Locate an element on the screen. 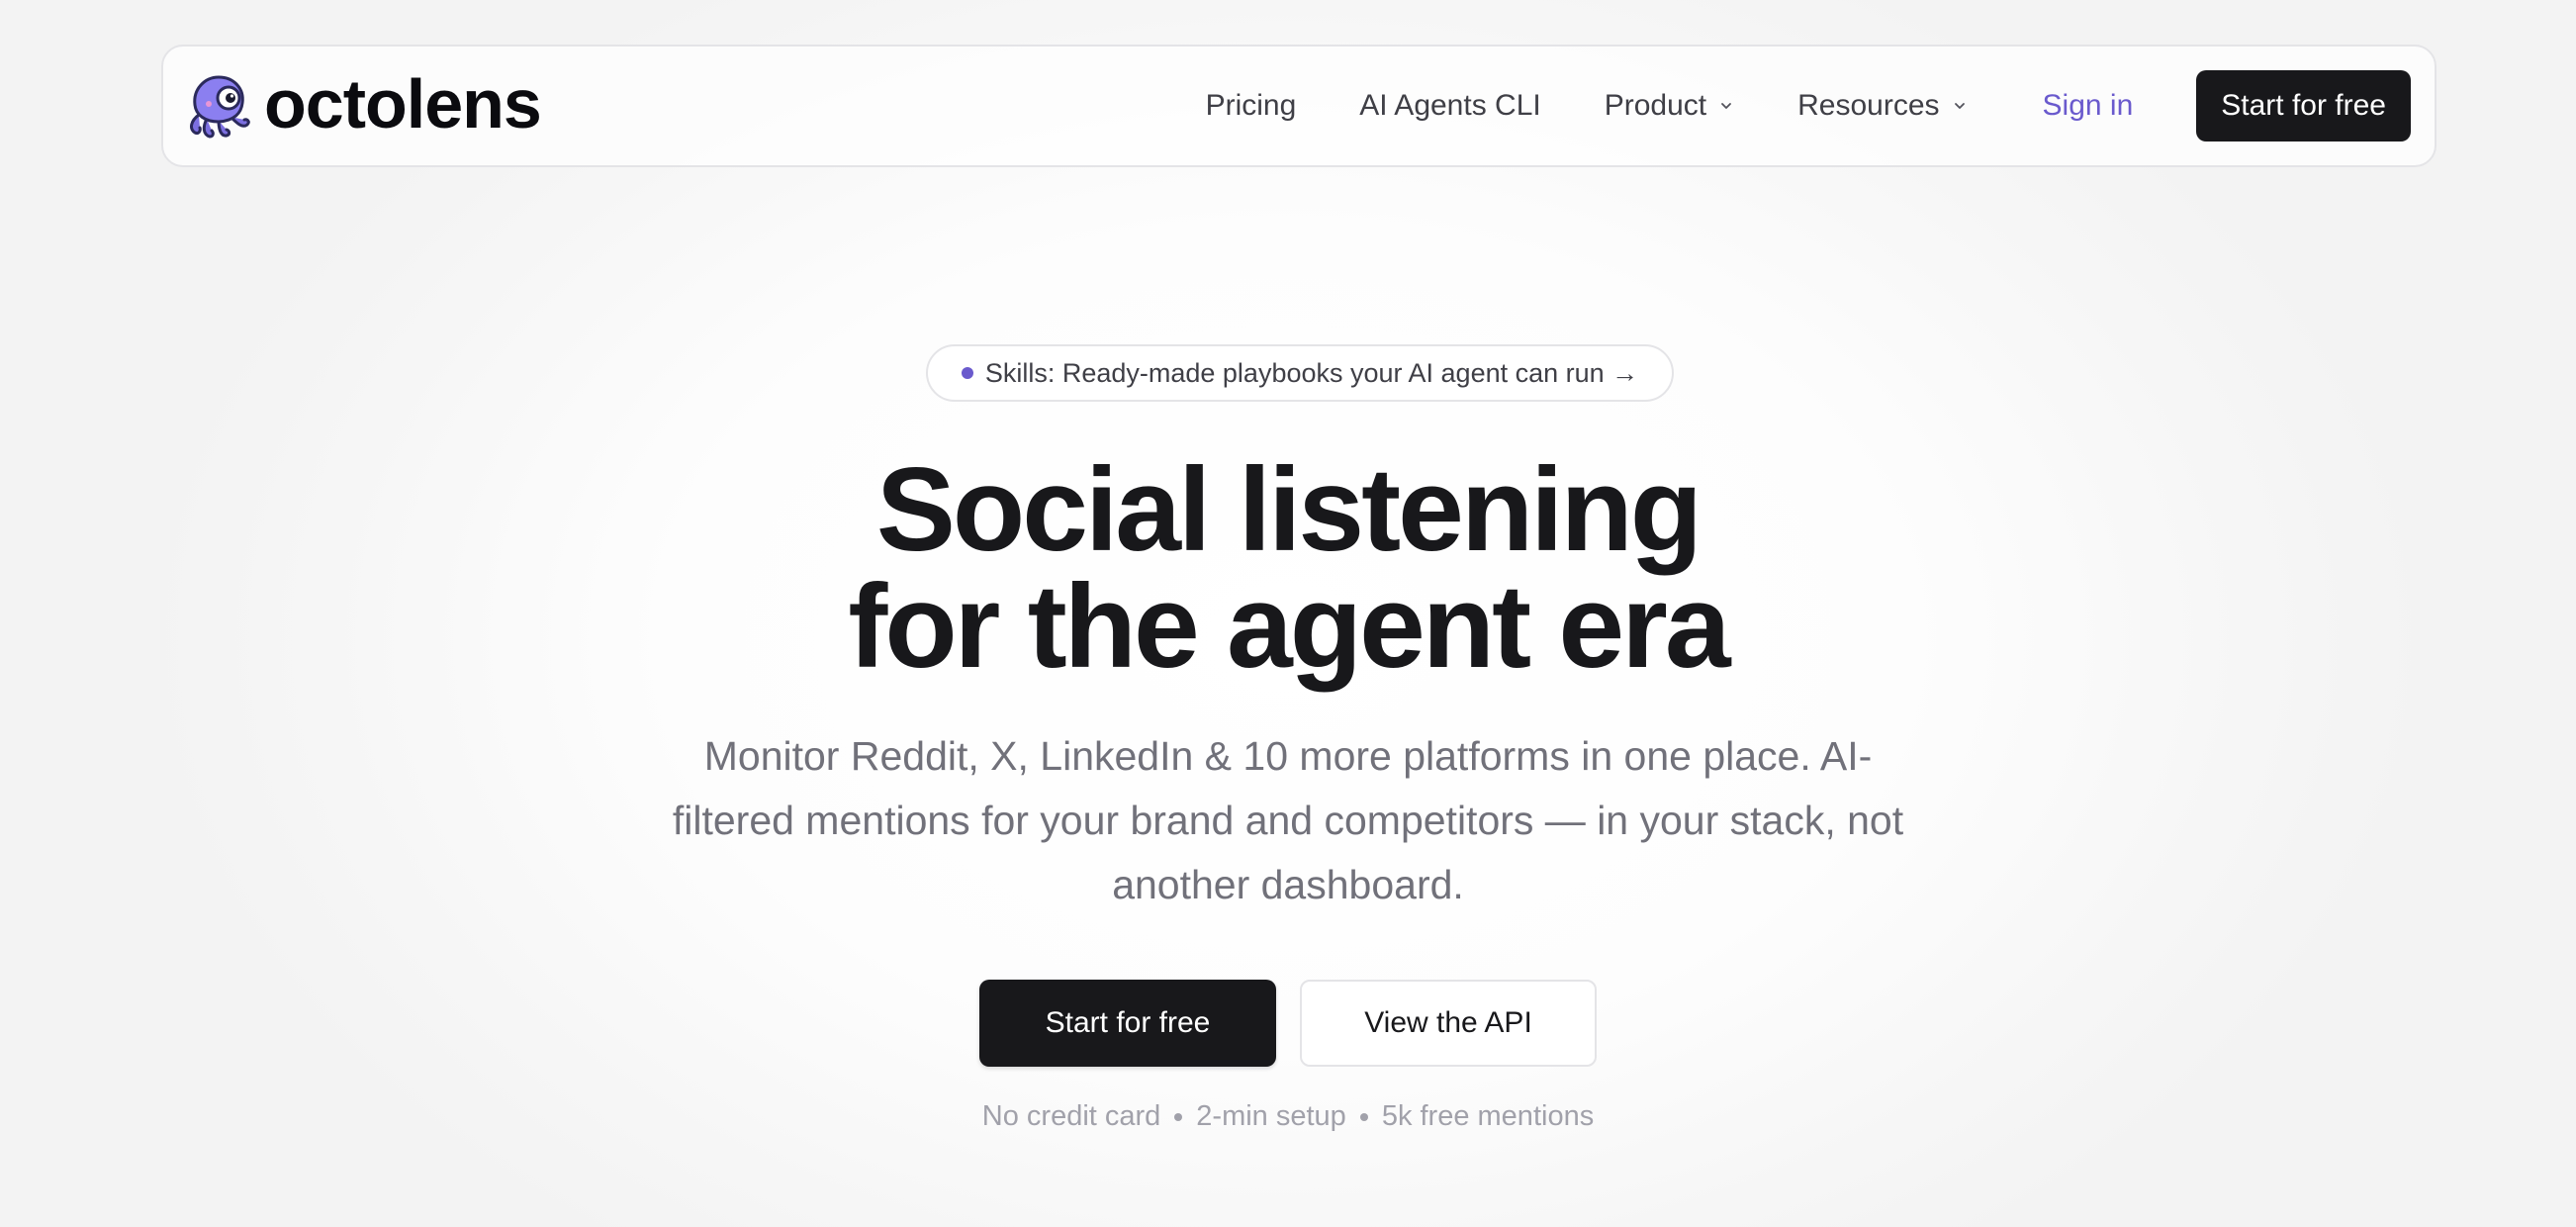  announcement-dot-icon is located at coordinates (967, 373).